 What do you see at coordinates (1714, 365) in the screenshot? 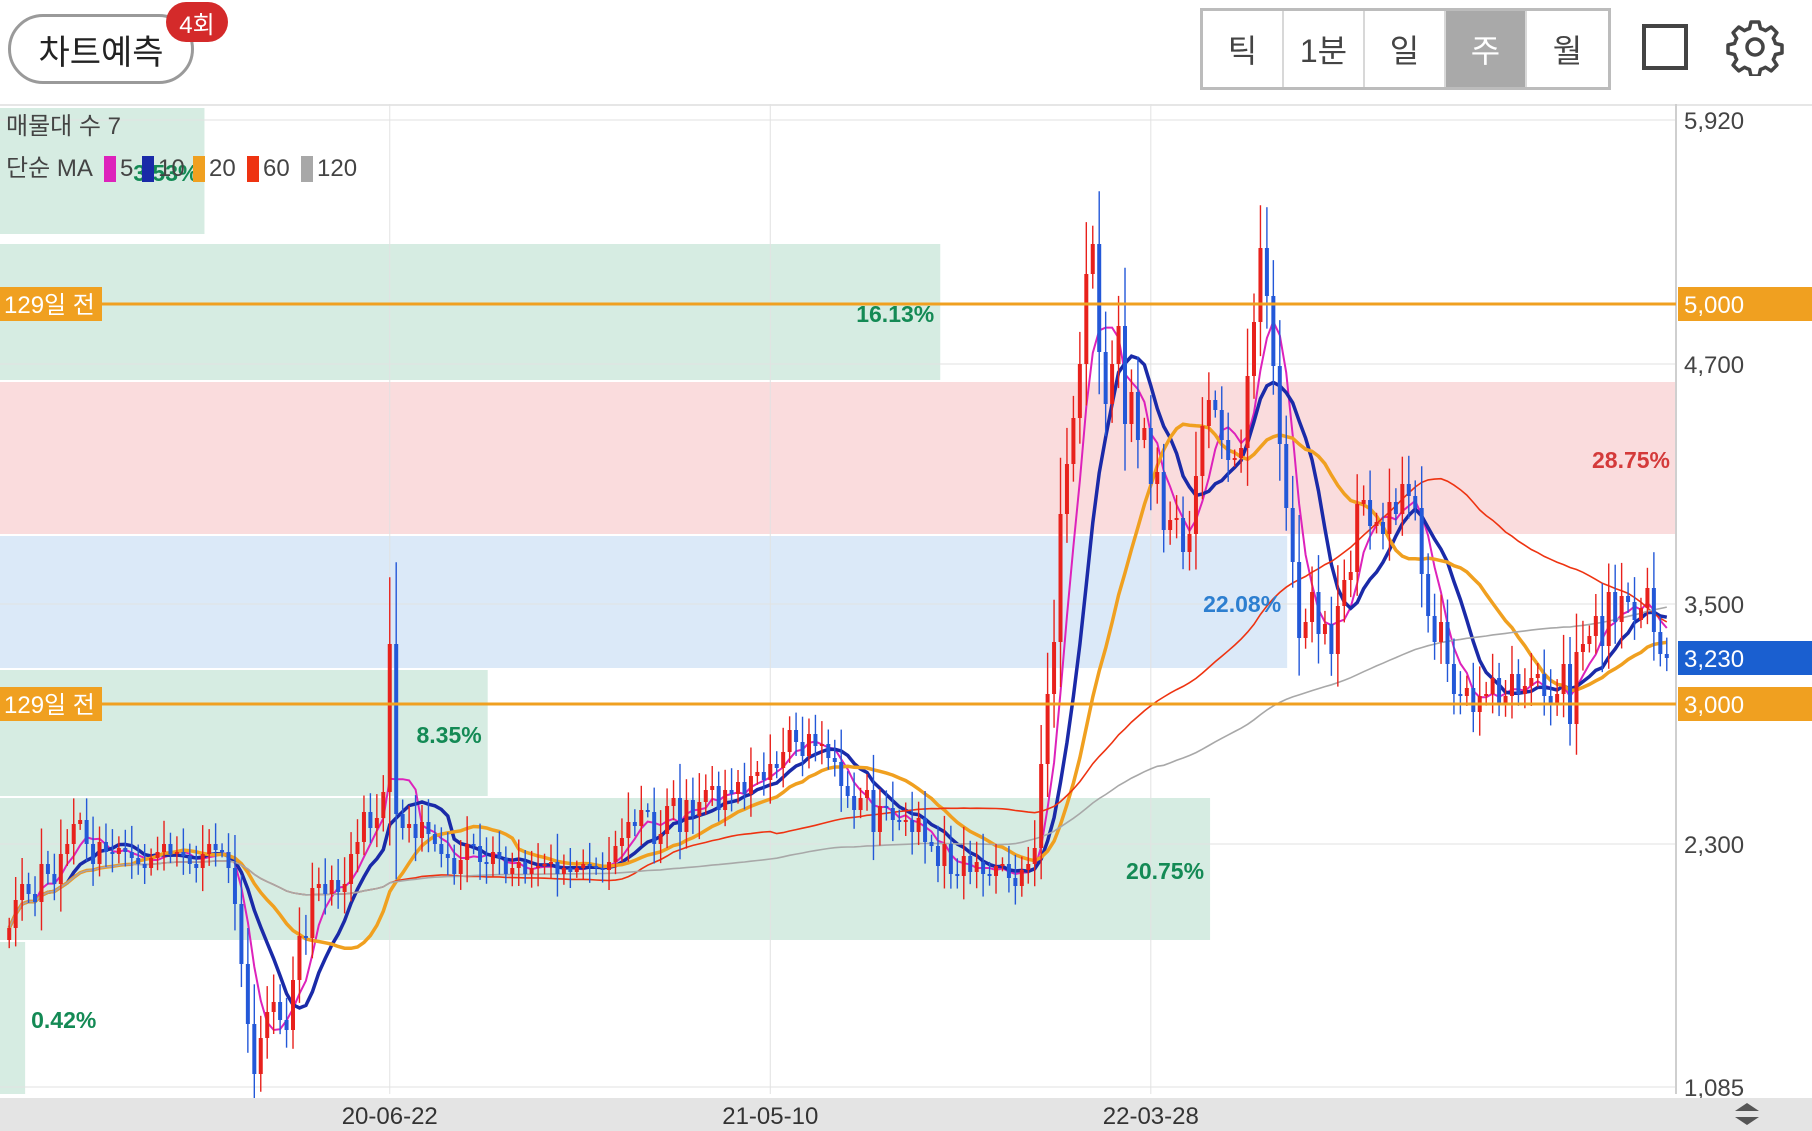
I see `y-tick-label: 4,700` at bounding box center [1714, 365].